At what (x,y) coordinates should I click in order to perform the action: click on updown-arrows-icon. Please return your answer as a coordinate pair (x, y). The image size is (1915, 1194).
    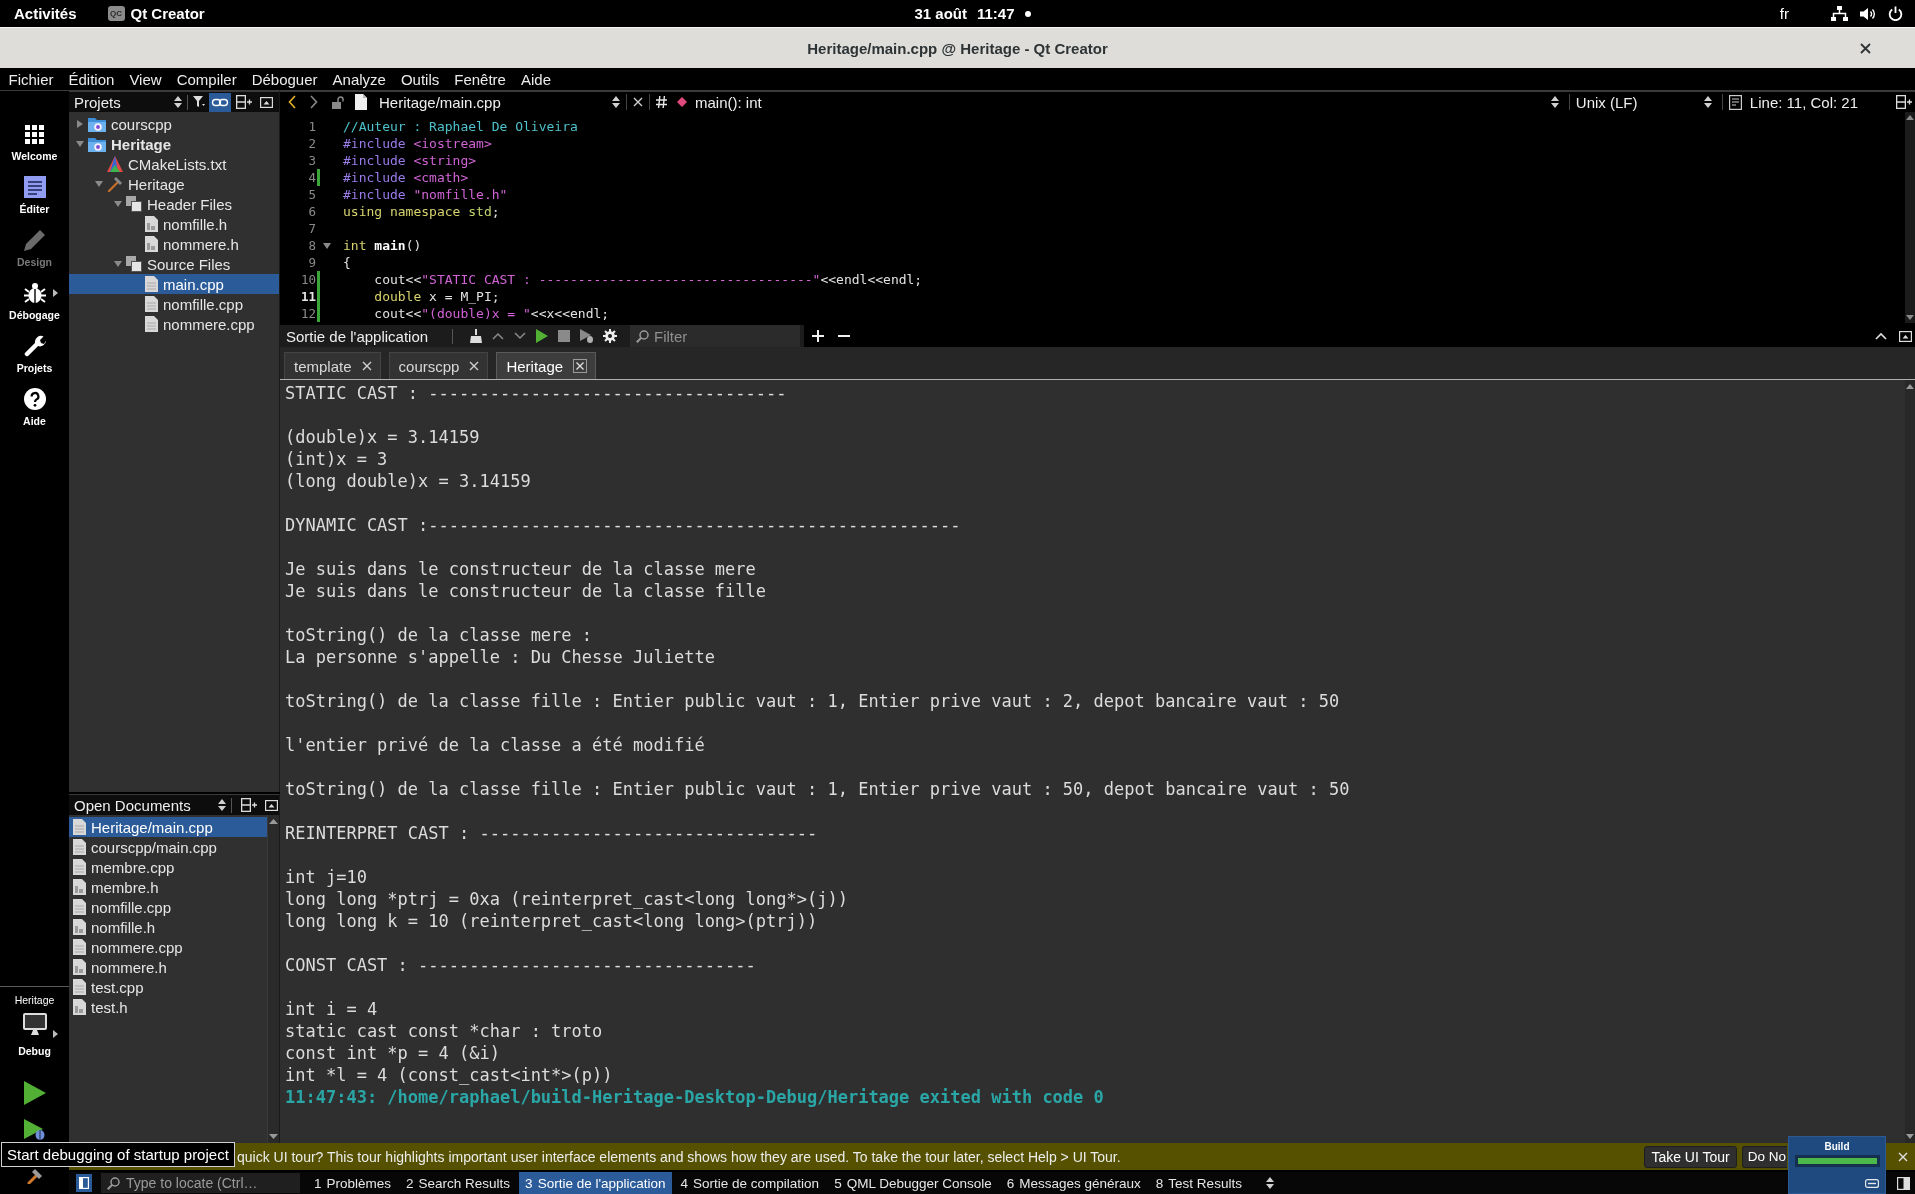
    Looking at the image, I should click on (1269, 1183).